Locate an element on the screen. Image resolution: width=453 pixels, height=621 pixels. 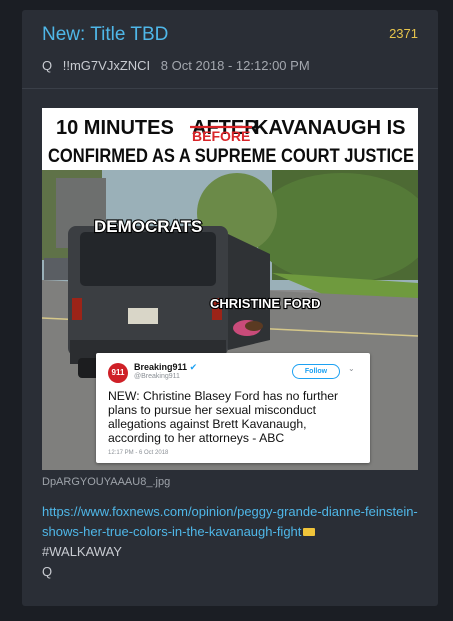
tweet-handle: @Breaking911 is located at coordinates (157, 376).